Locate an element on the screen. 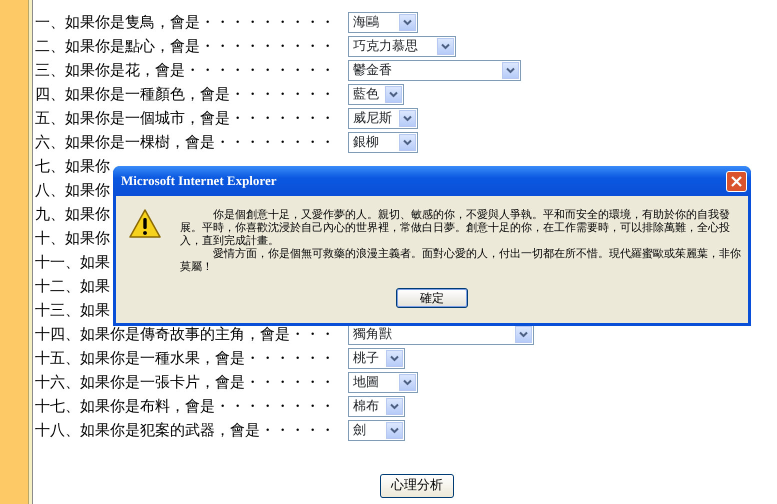  close-icon is located at coordinates (736, 181).